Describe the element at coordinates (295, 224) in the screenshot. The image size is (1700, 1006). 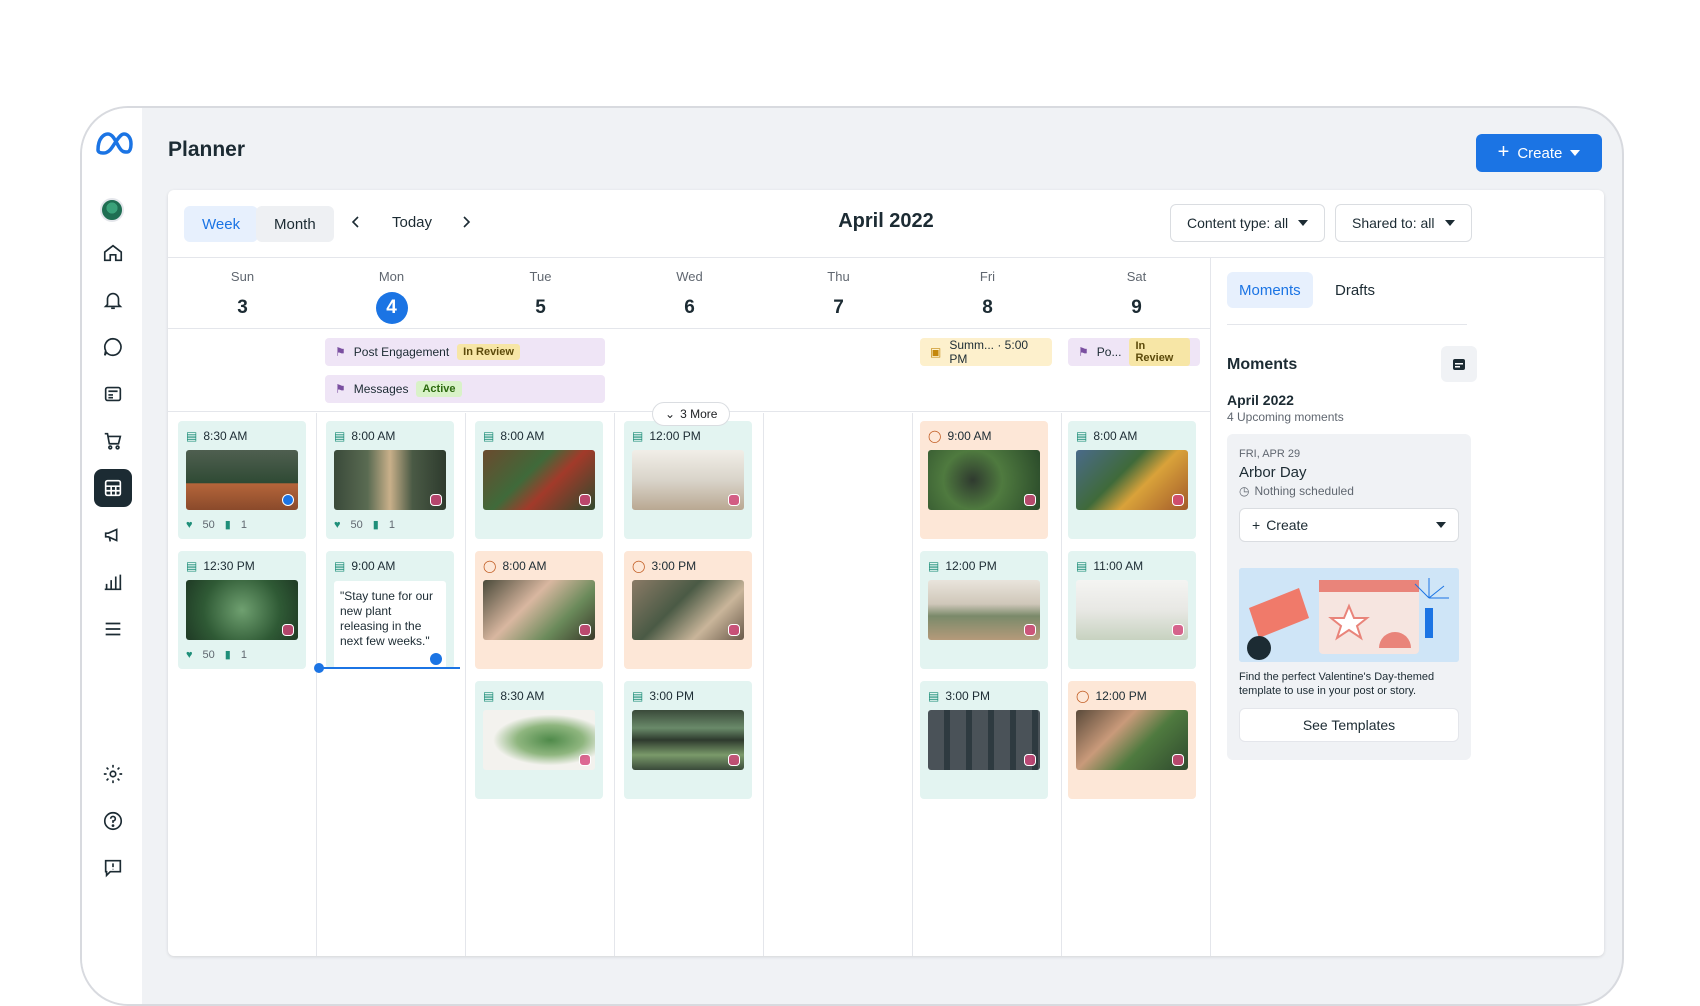
I see `tab-month: Month` at that location.